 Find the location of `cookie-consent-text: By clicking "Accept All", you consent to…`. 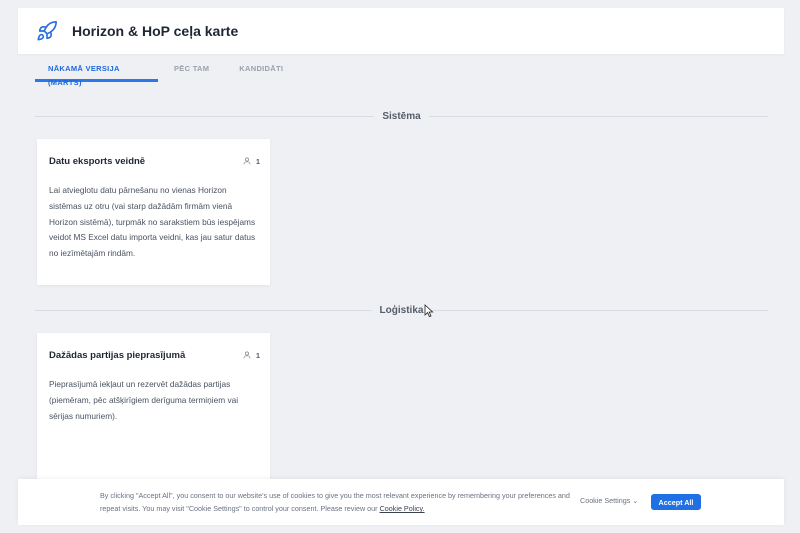

cookie-consent-text: By clicking "Accept All", you consent to… is located at coordinates (337, 502).